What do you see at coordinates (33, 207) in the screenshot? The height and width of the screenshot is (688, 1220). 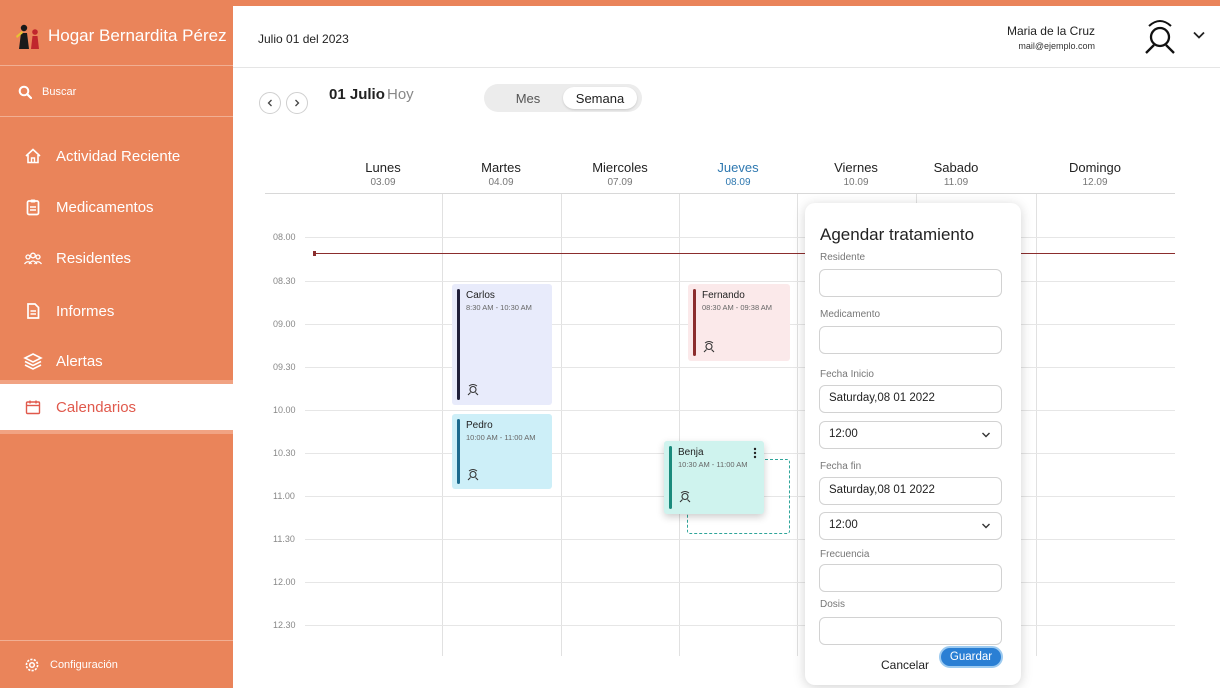 I see `clipboard-icon` at bounding box center [33, 207].